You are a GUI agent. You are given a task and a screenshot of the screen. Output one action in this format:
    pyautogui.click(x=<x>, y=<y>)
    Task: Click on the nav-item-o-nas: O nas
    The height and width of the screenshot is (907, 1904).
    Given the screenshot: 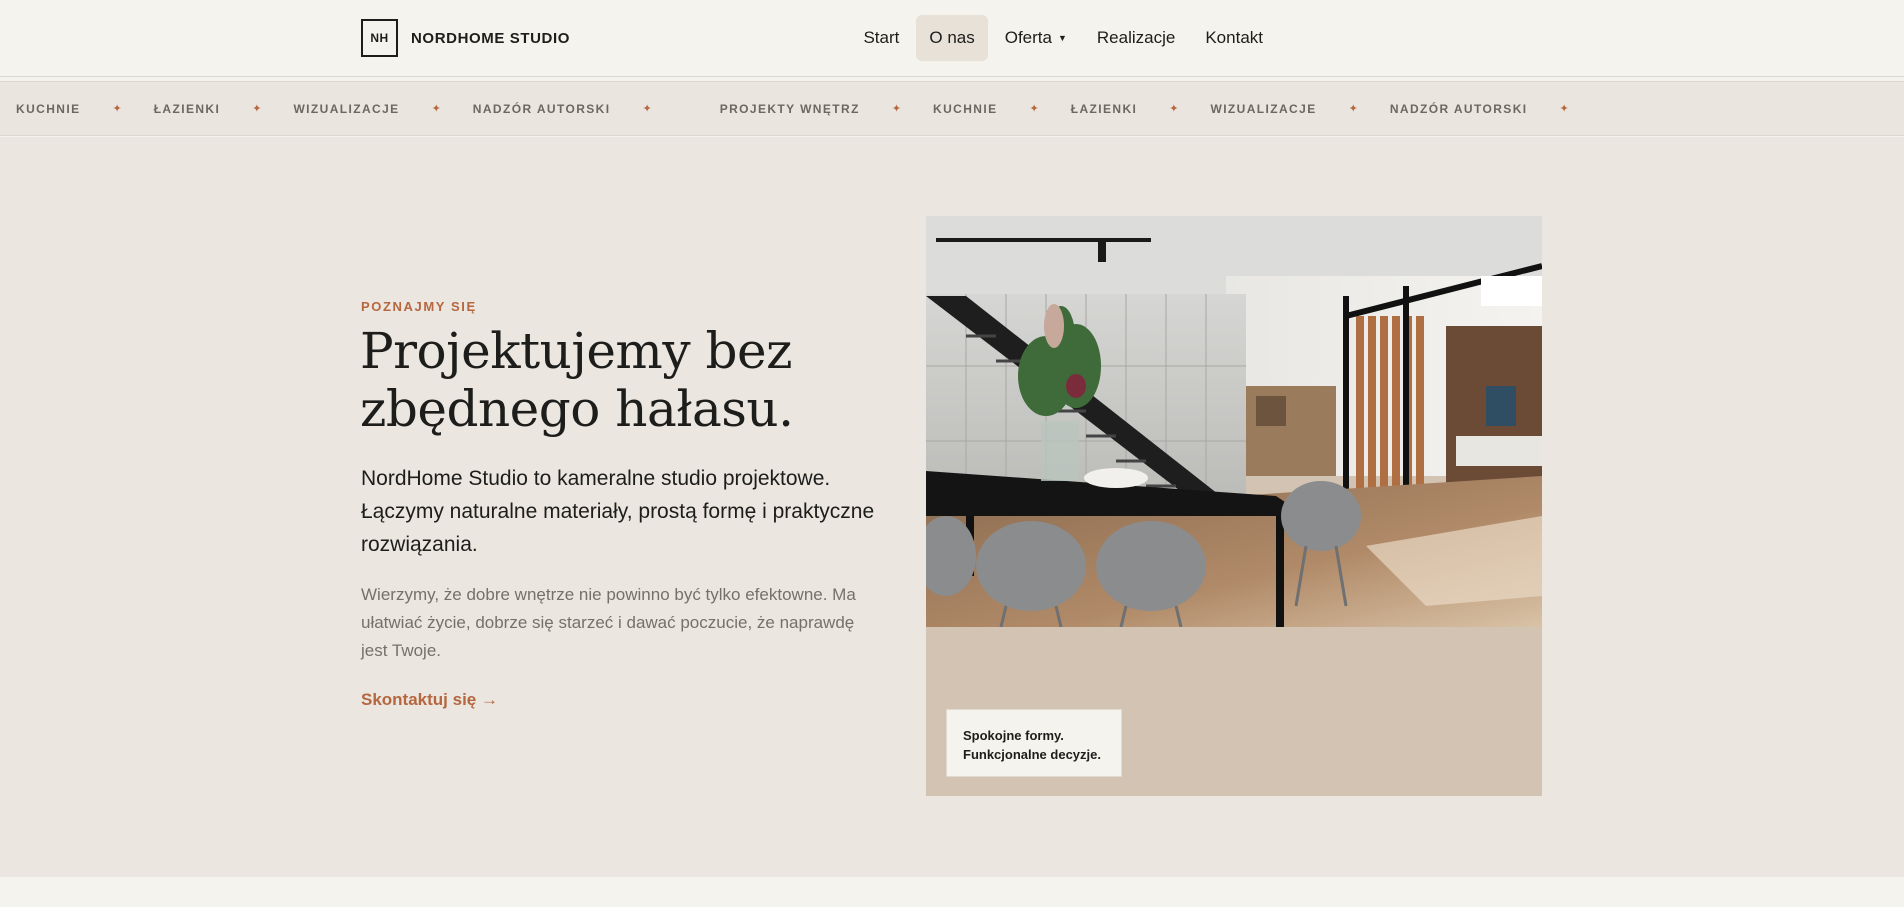 What is the action you would take?
    pyautogui.click(x=952, y=38)
    